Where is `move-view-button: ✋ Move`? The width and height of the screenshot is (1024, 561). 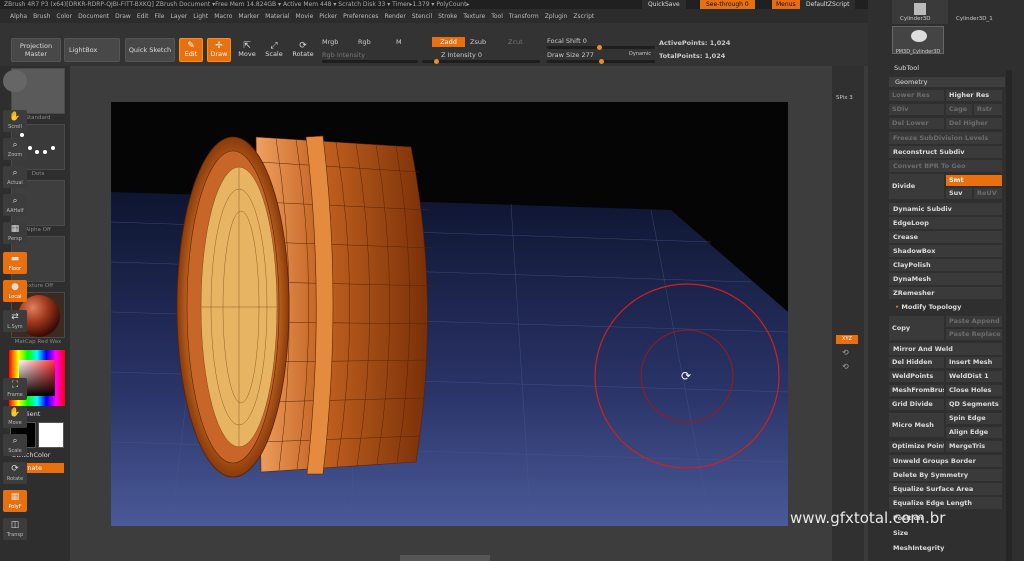
move-view-button: ✋ Move is located at coordinates (15, 417).